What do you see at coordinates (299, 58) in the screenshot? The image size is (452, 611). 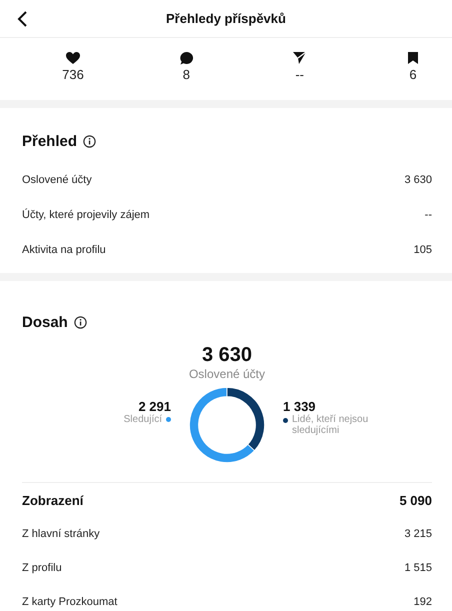 I see `paper-plane-icon` at bounding box center [299, 58].